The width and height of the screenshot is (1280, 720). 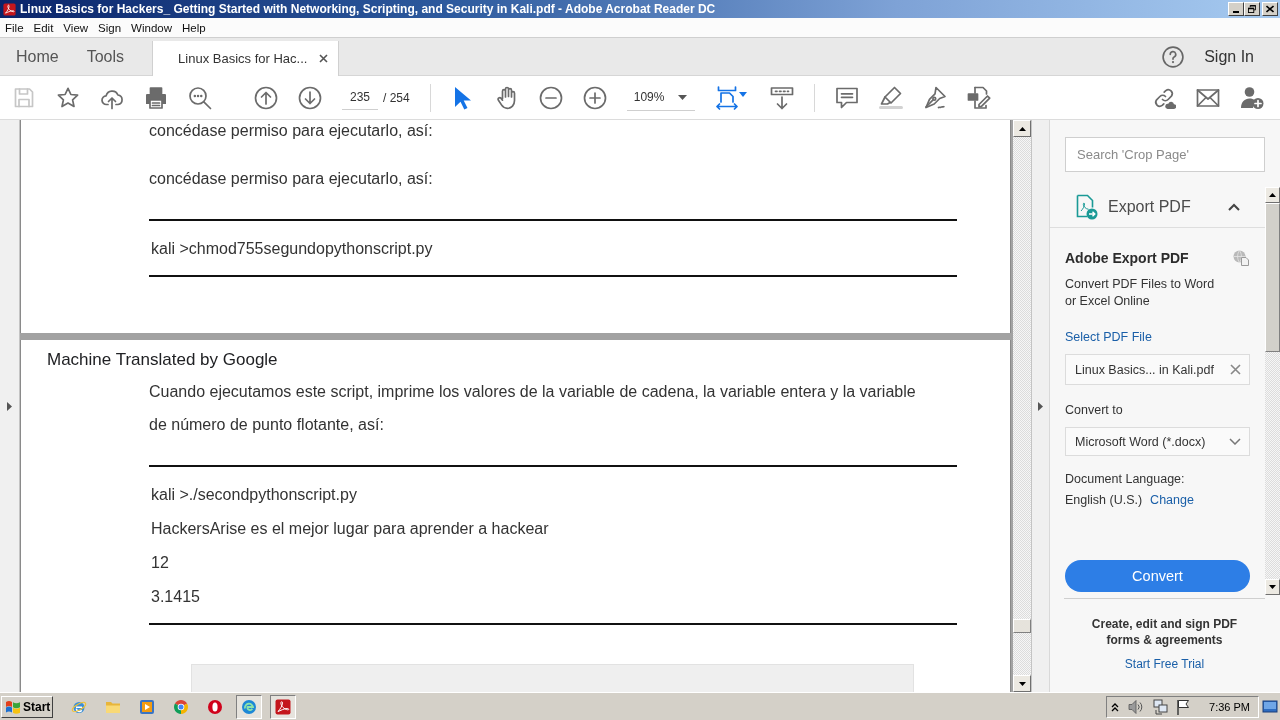 I want to click on clear-icon, so click(x=1235, y=369).